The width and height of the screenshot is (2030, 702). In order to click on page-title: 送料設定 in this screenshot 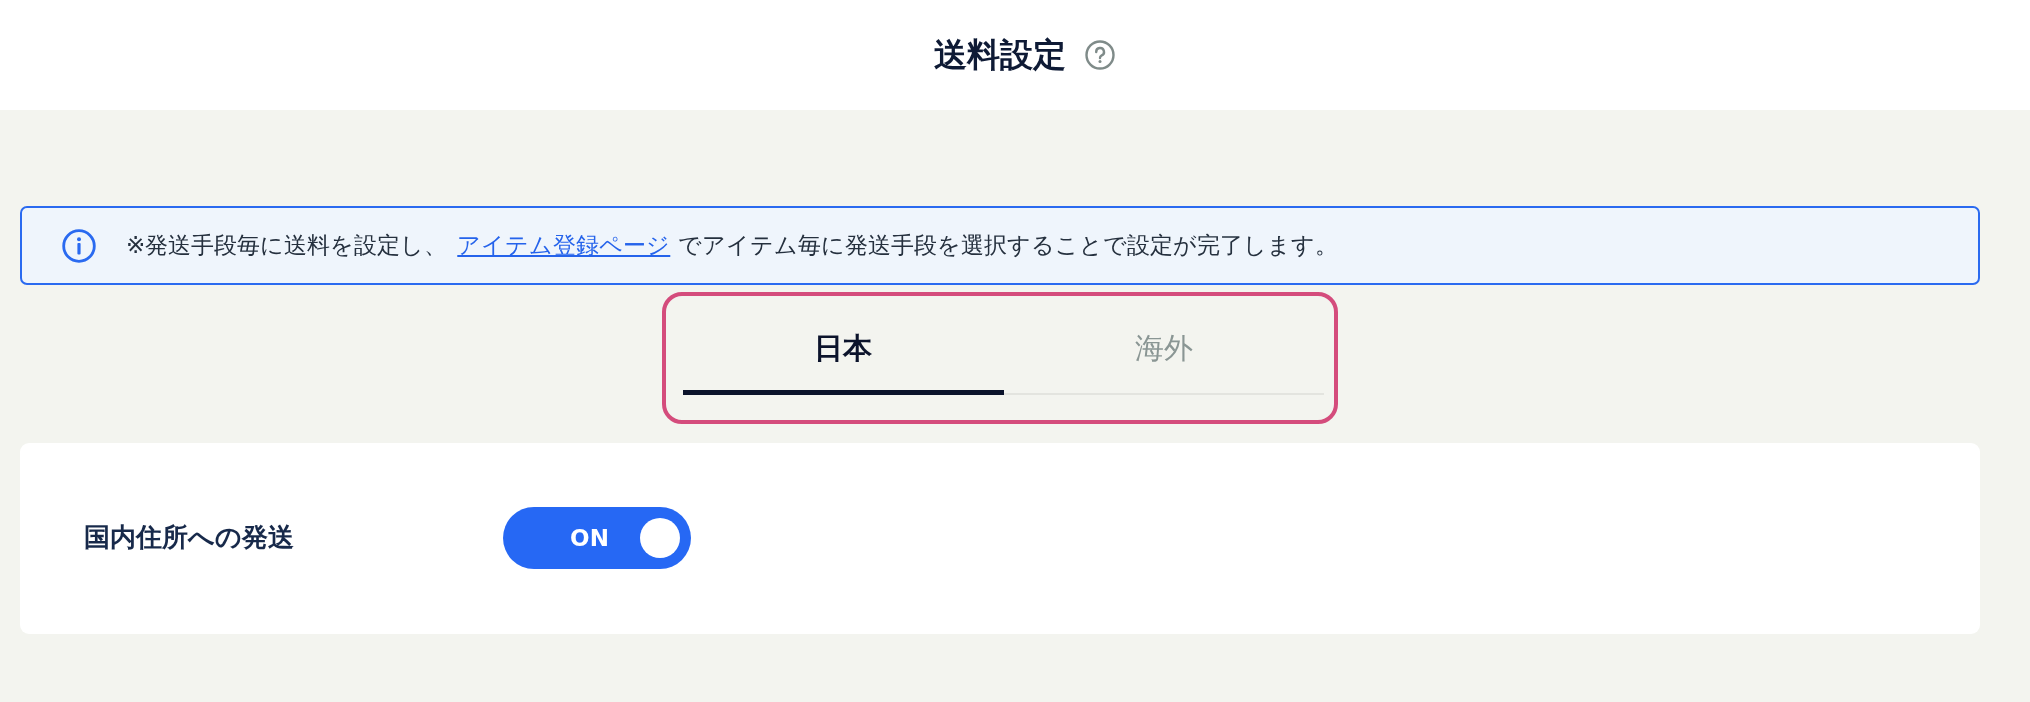, I will do `click(999, 55)`.